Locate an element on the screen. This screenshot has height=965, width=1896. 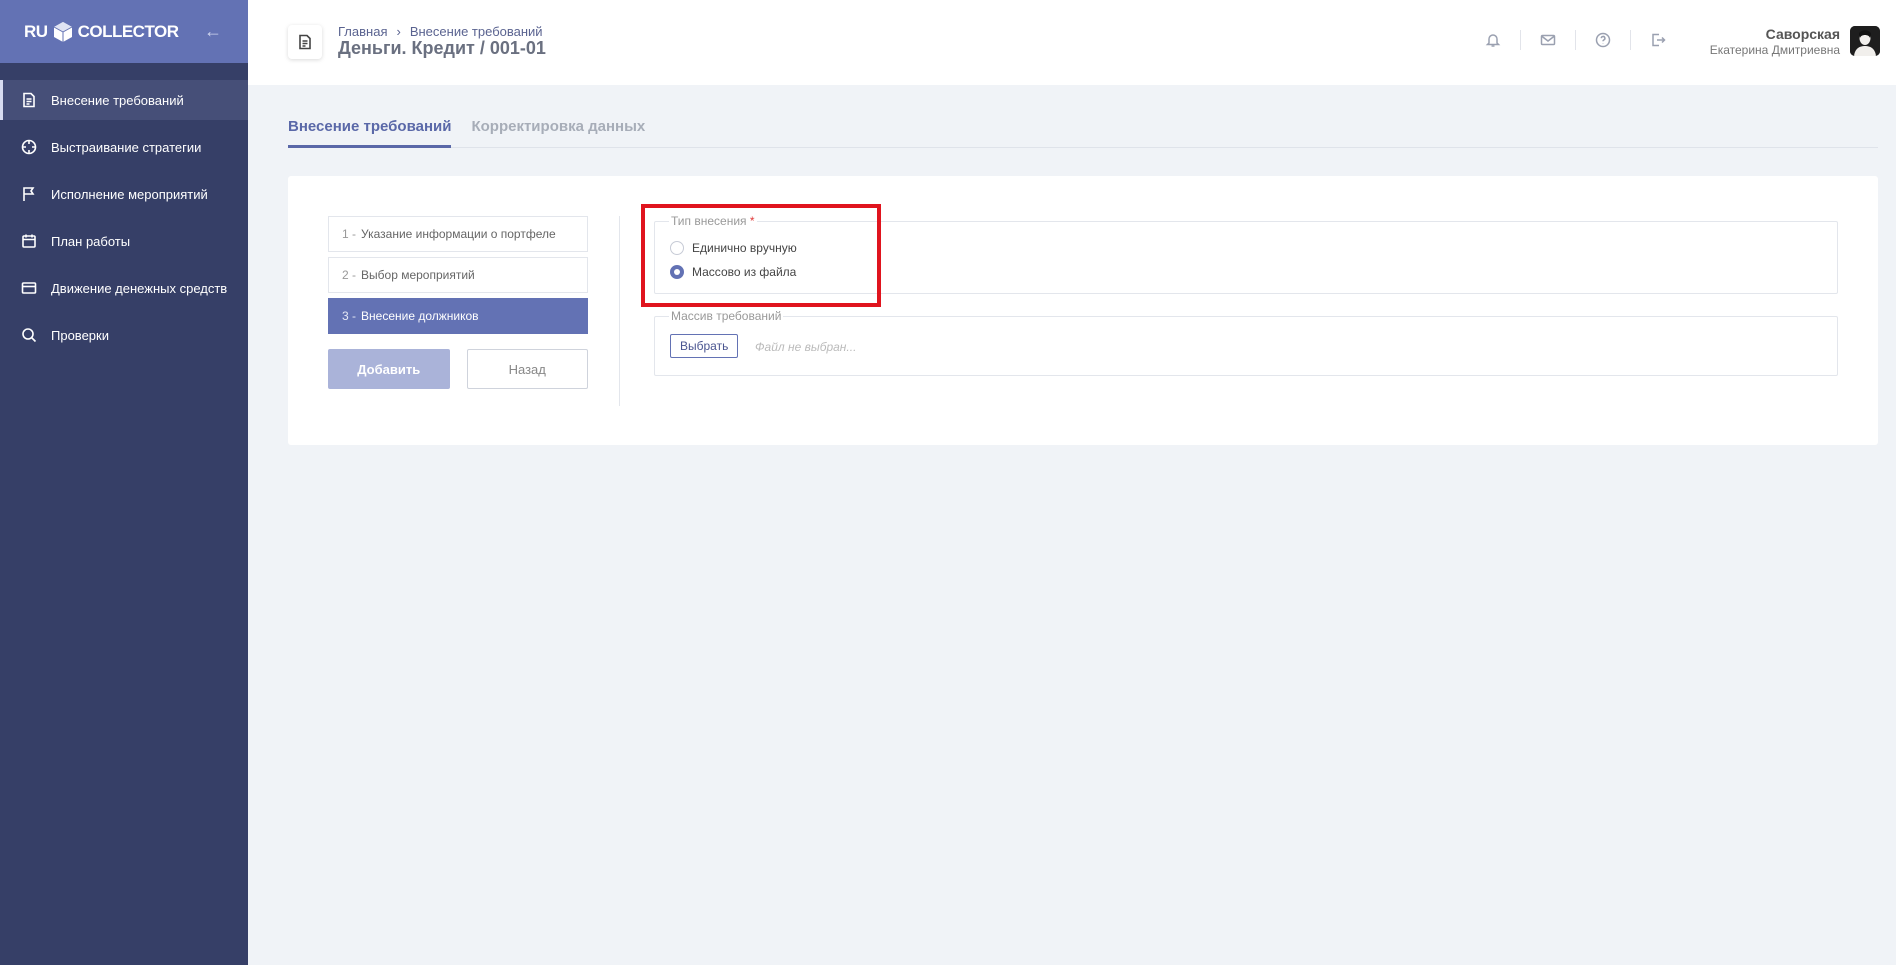
sidebar-item-cash-flow: Движение денежных средств is located at coordinates (124, 288).